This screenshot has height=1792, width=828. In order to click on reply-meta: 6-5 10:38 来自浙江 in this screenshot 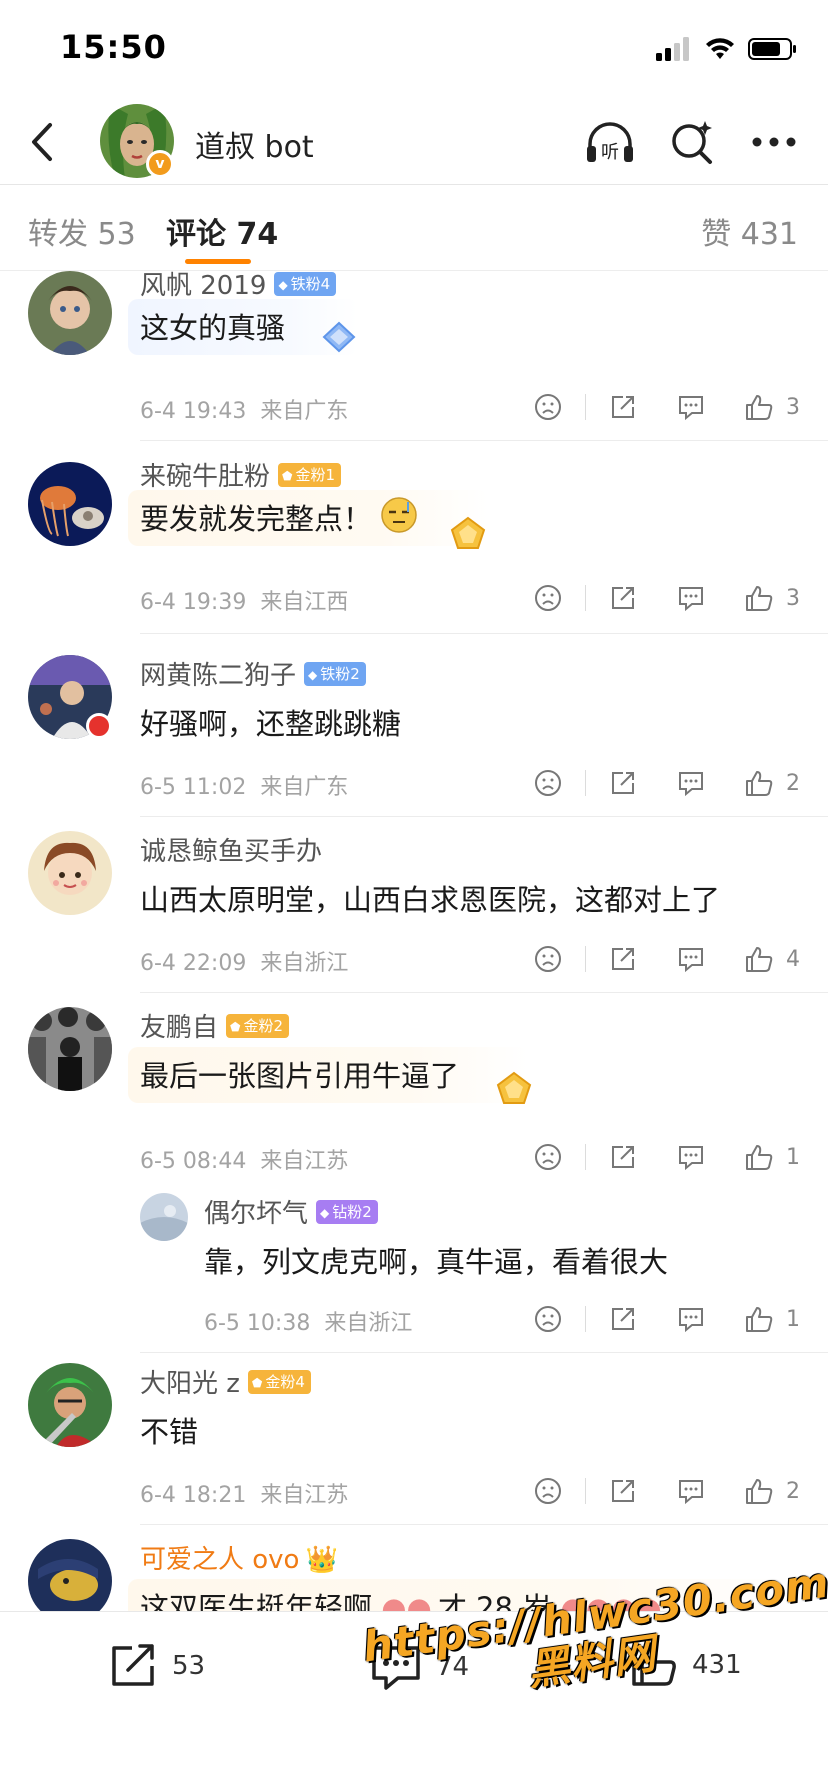, I will do `click(308, 1323)`.